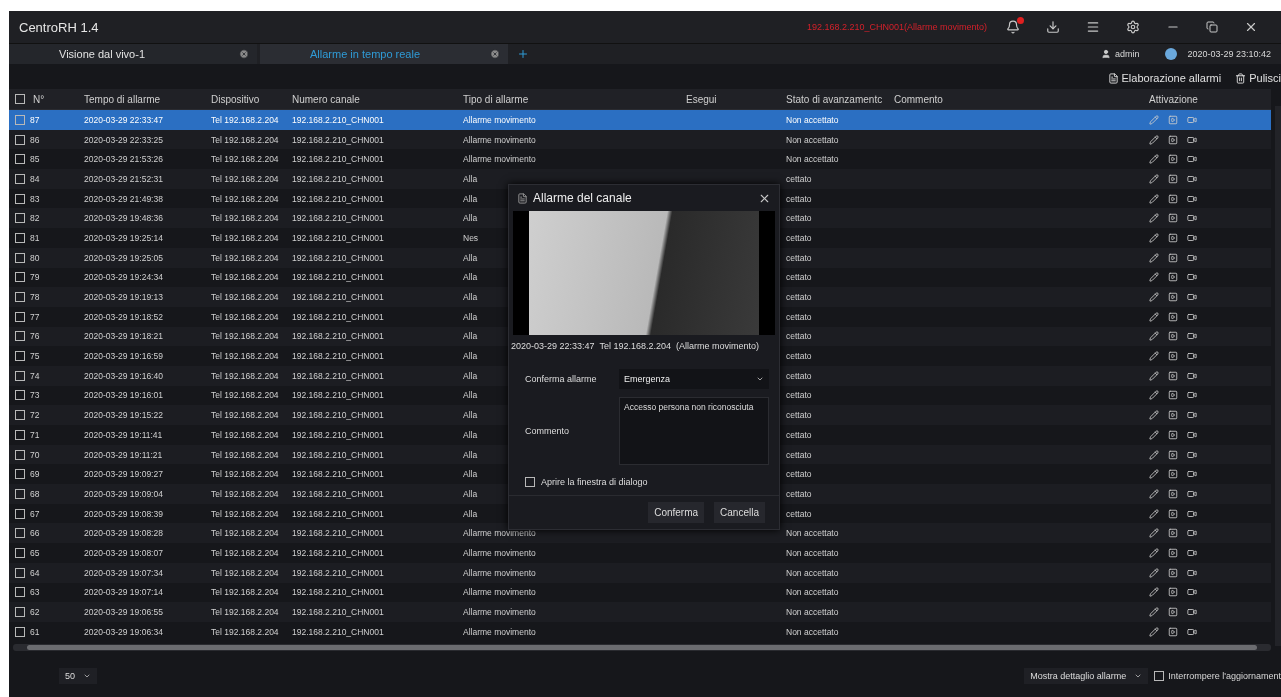  What do you see at coordinates (122, 99) in the screenshot?
I see `column-header: Tempo di allarme` at bounding box center [122, 99].